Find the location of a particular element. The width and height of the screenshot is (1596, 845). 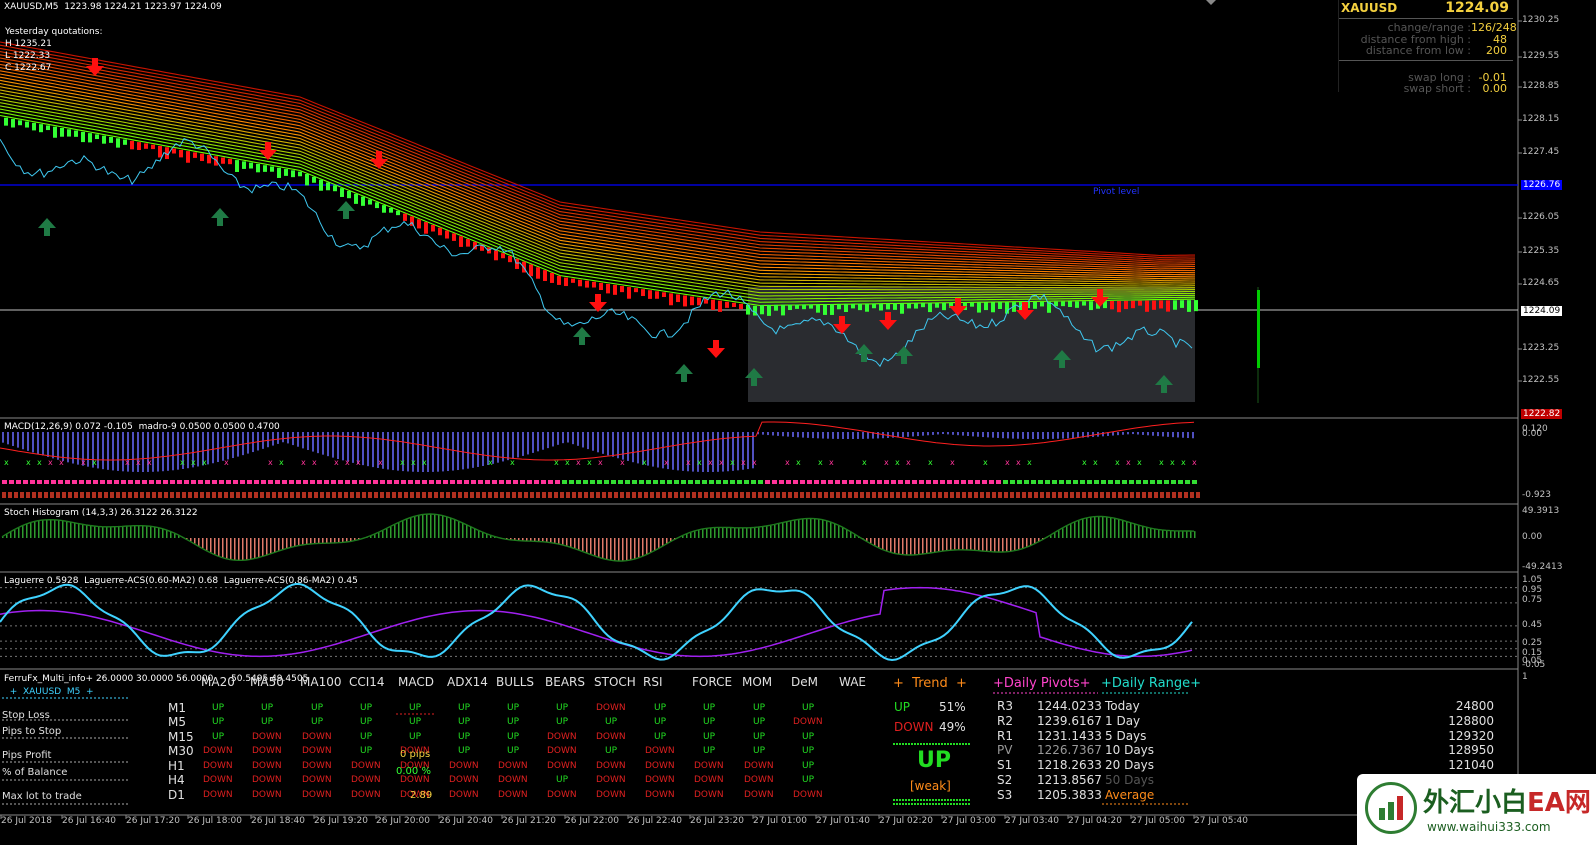

column-header-cci14: CCI14 is located at coordinates (367, 682).